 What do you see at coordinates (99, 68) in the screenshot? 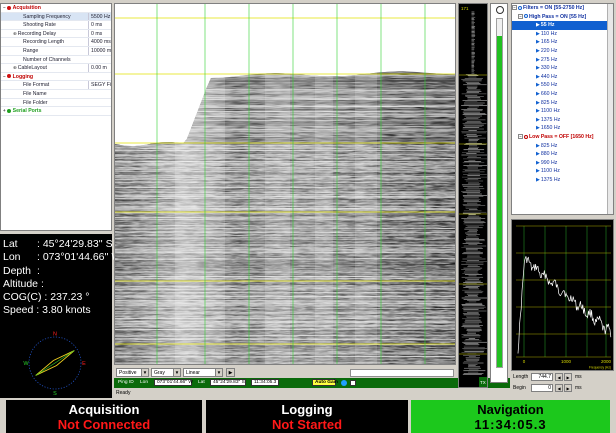
I see `property-value: 0.00 m` at bounding box center [99, 68].